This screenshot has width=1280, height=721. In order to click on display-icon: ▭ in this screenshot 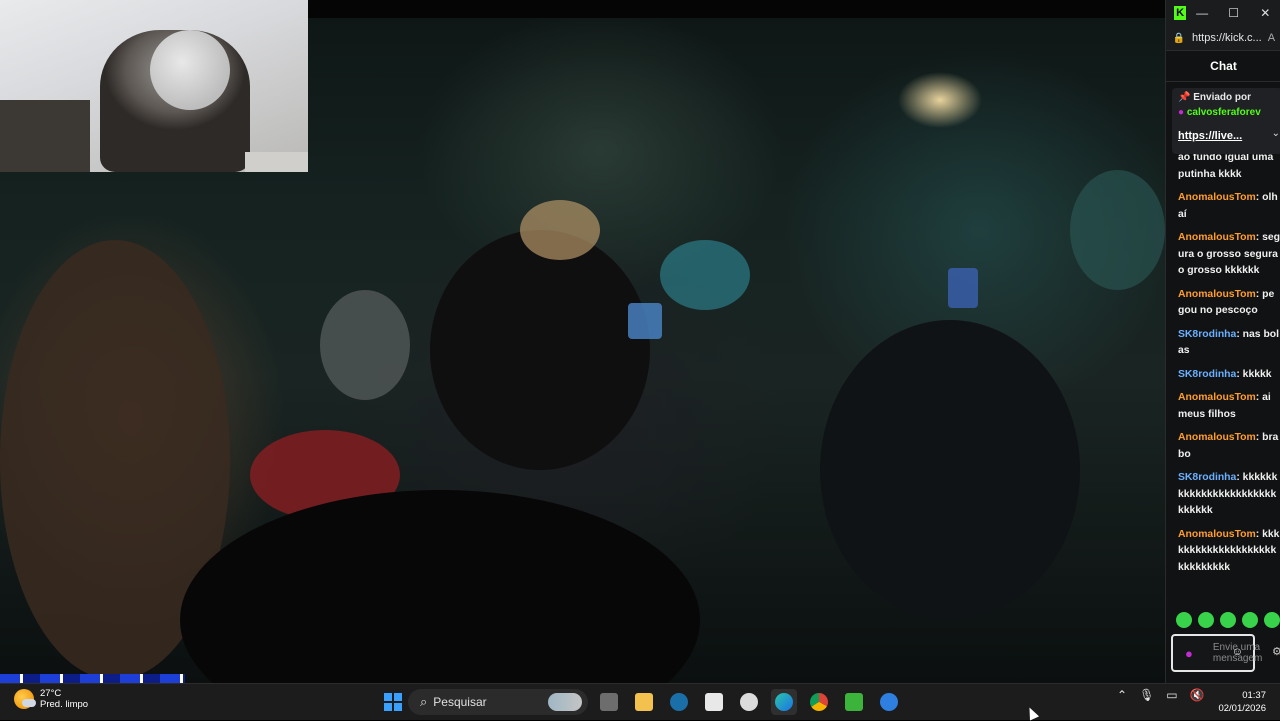, I will do `click(1171, 695)`.